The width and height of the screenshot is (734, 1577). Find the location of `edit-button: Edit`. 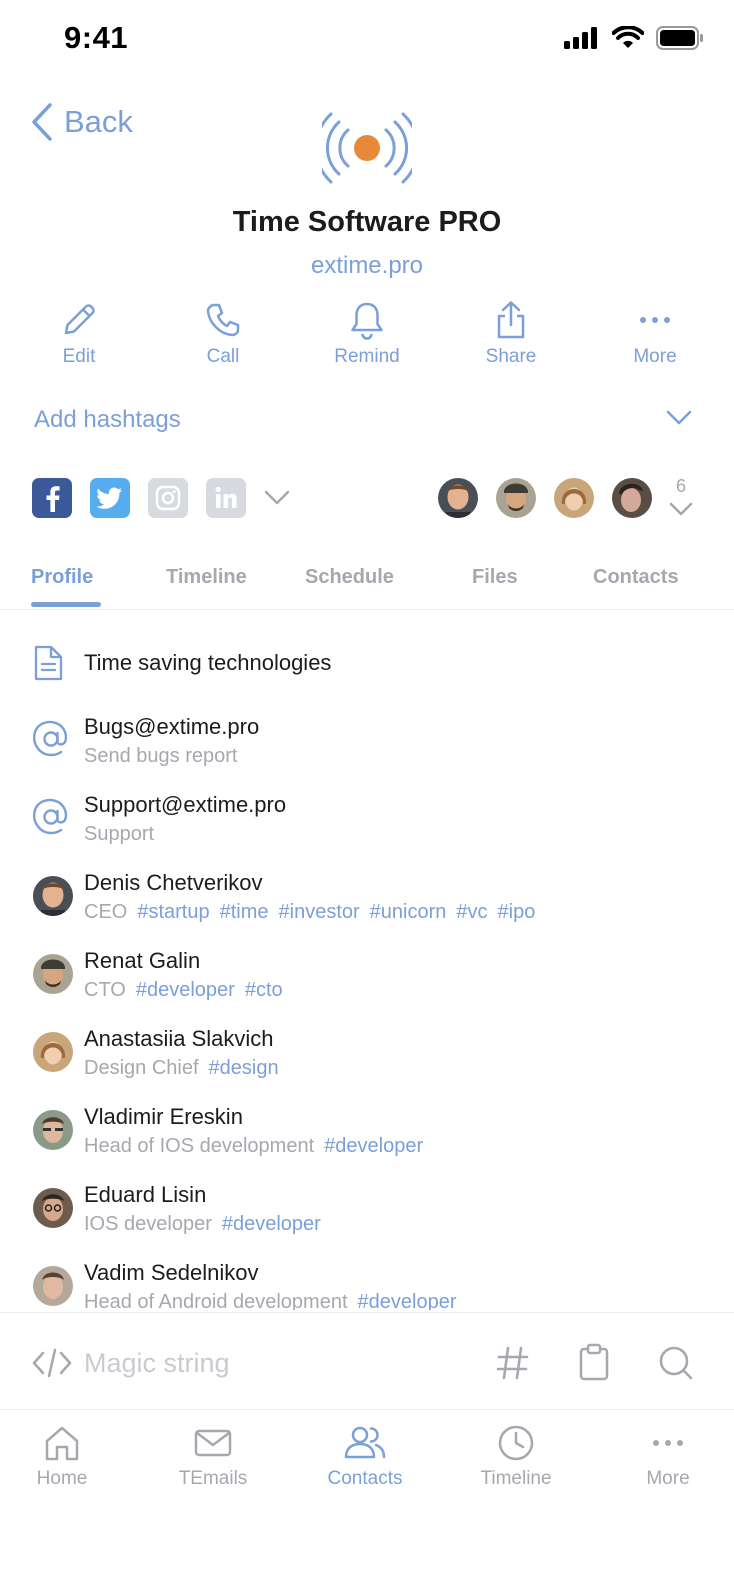

edit-button: Edit is located at coordinates (79, 334).